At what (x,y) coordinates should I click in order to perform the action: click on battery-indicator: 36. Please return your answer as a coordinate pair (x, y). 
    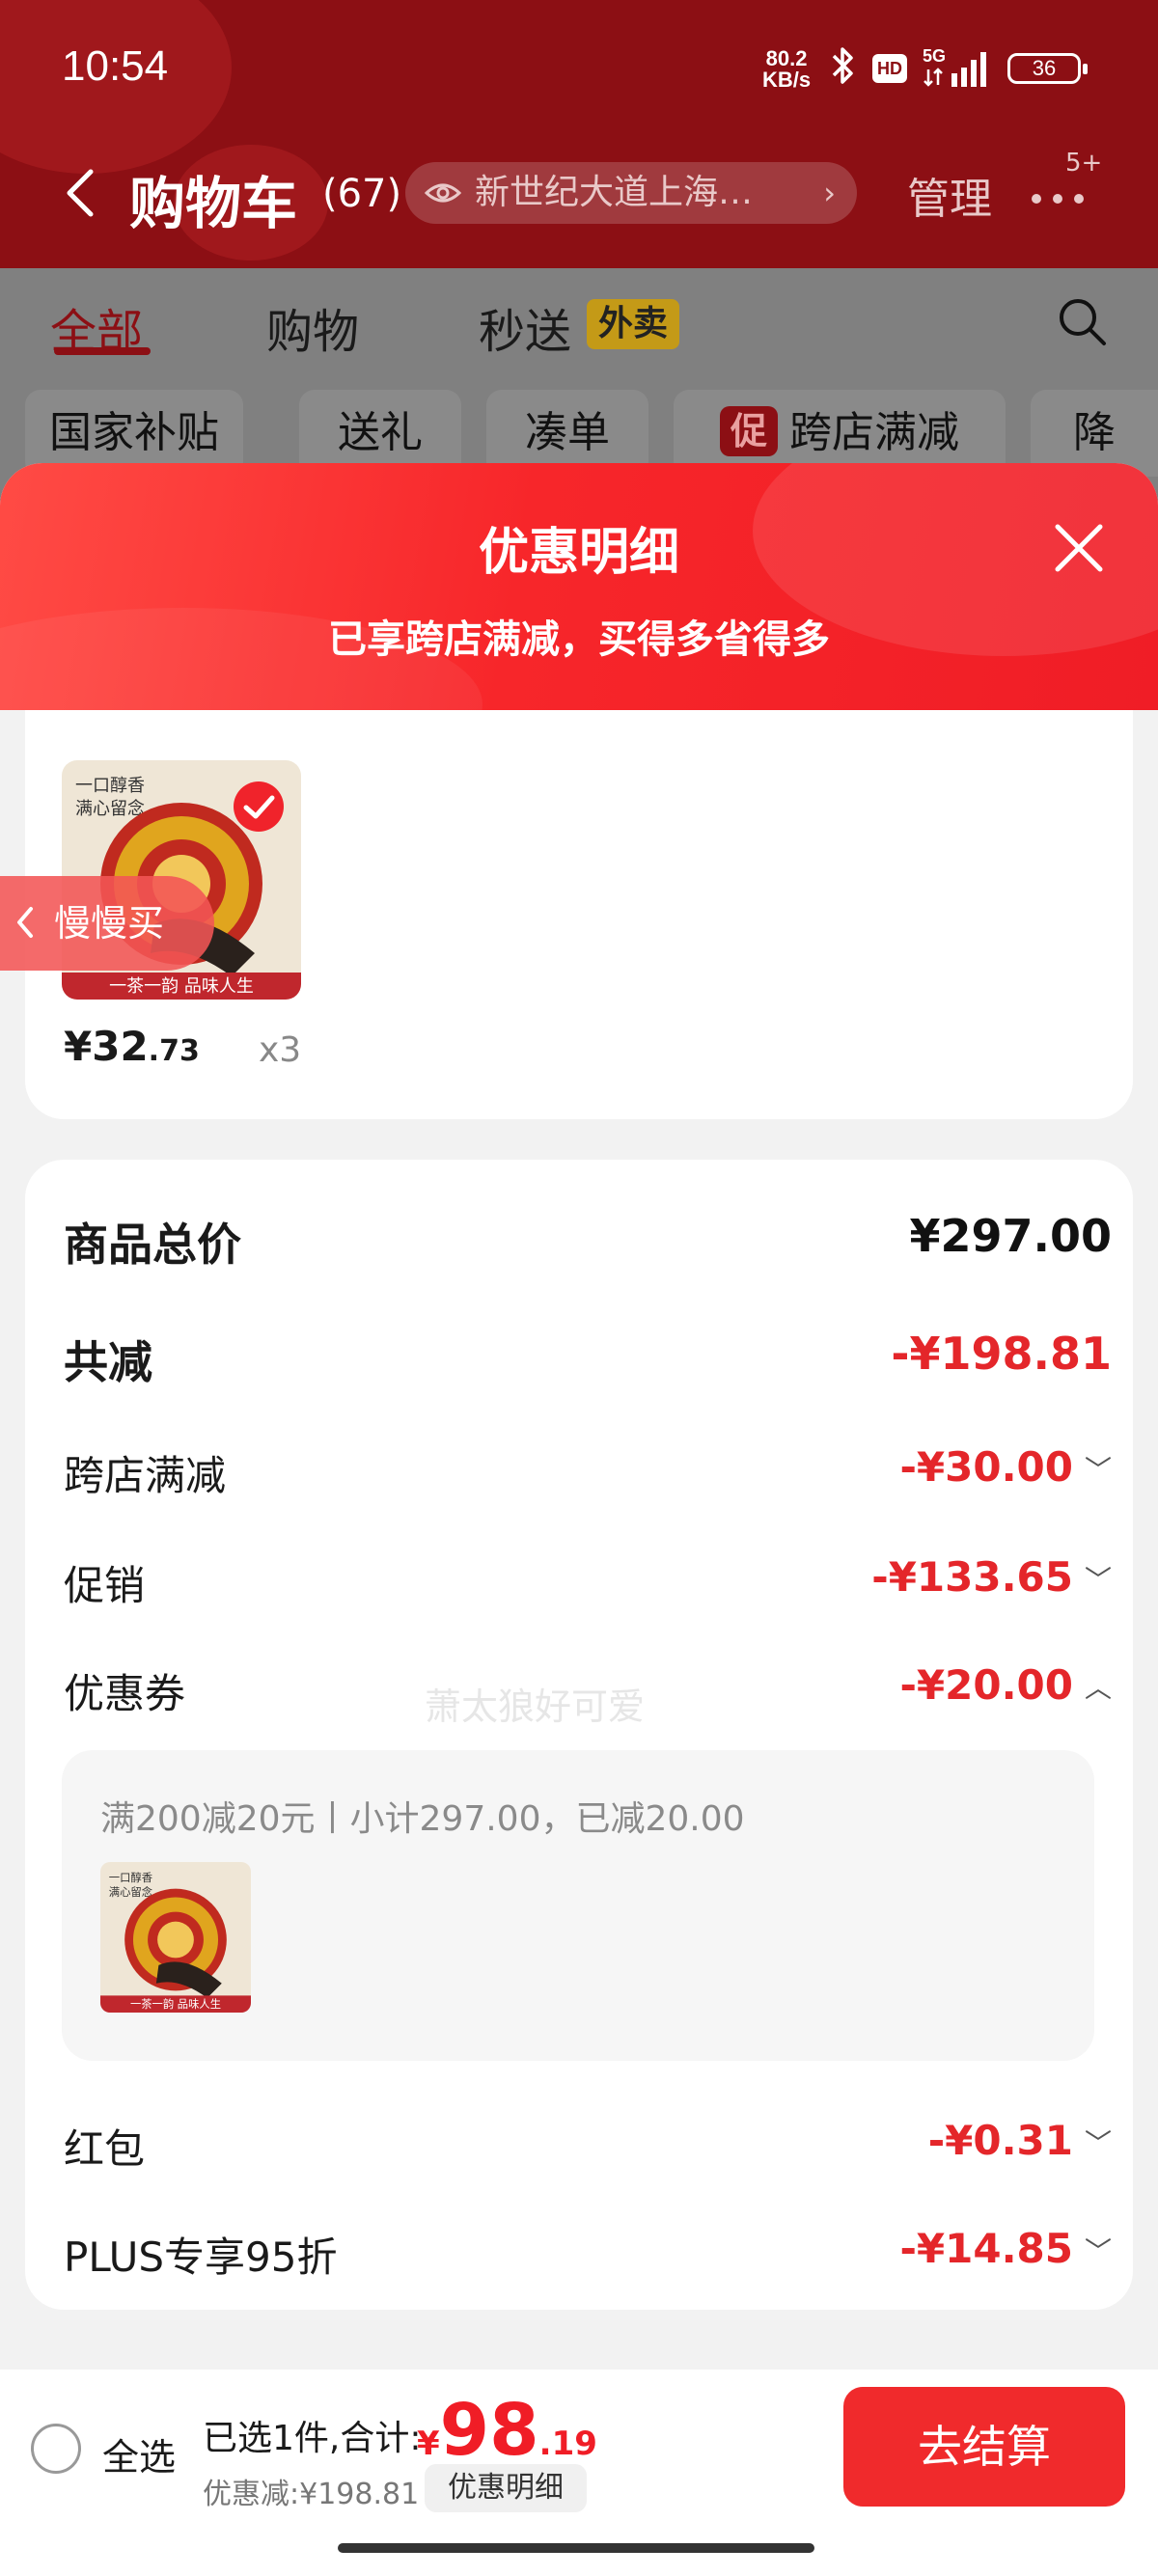
    Looking at the image, I should click on (1047, 68).